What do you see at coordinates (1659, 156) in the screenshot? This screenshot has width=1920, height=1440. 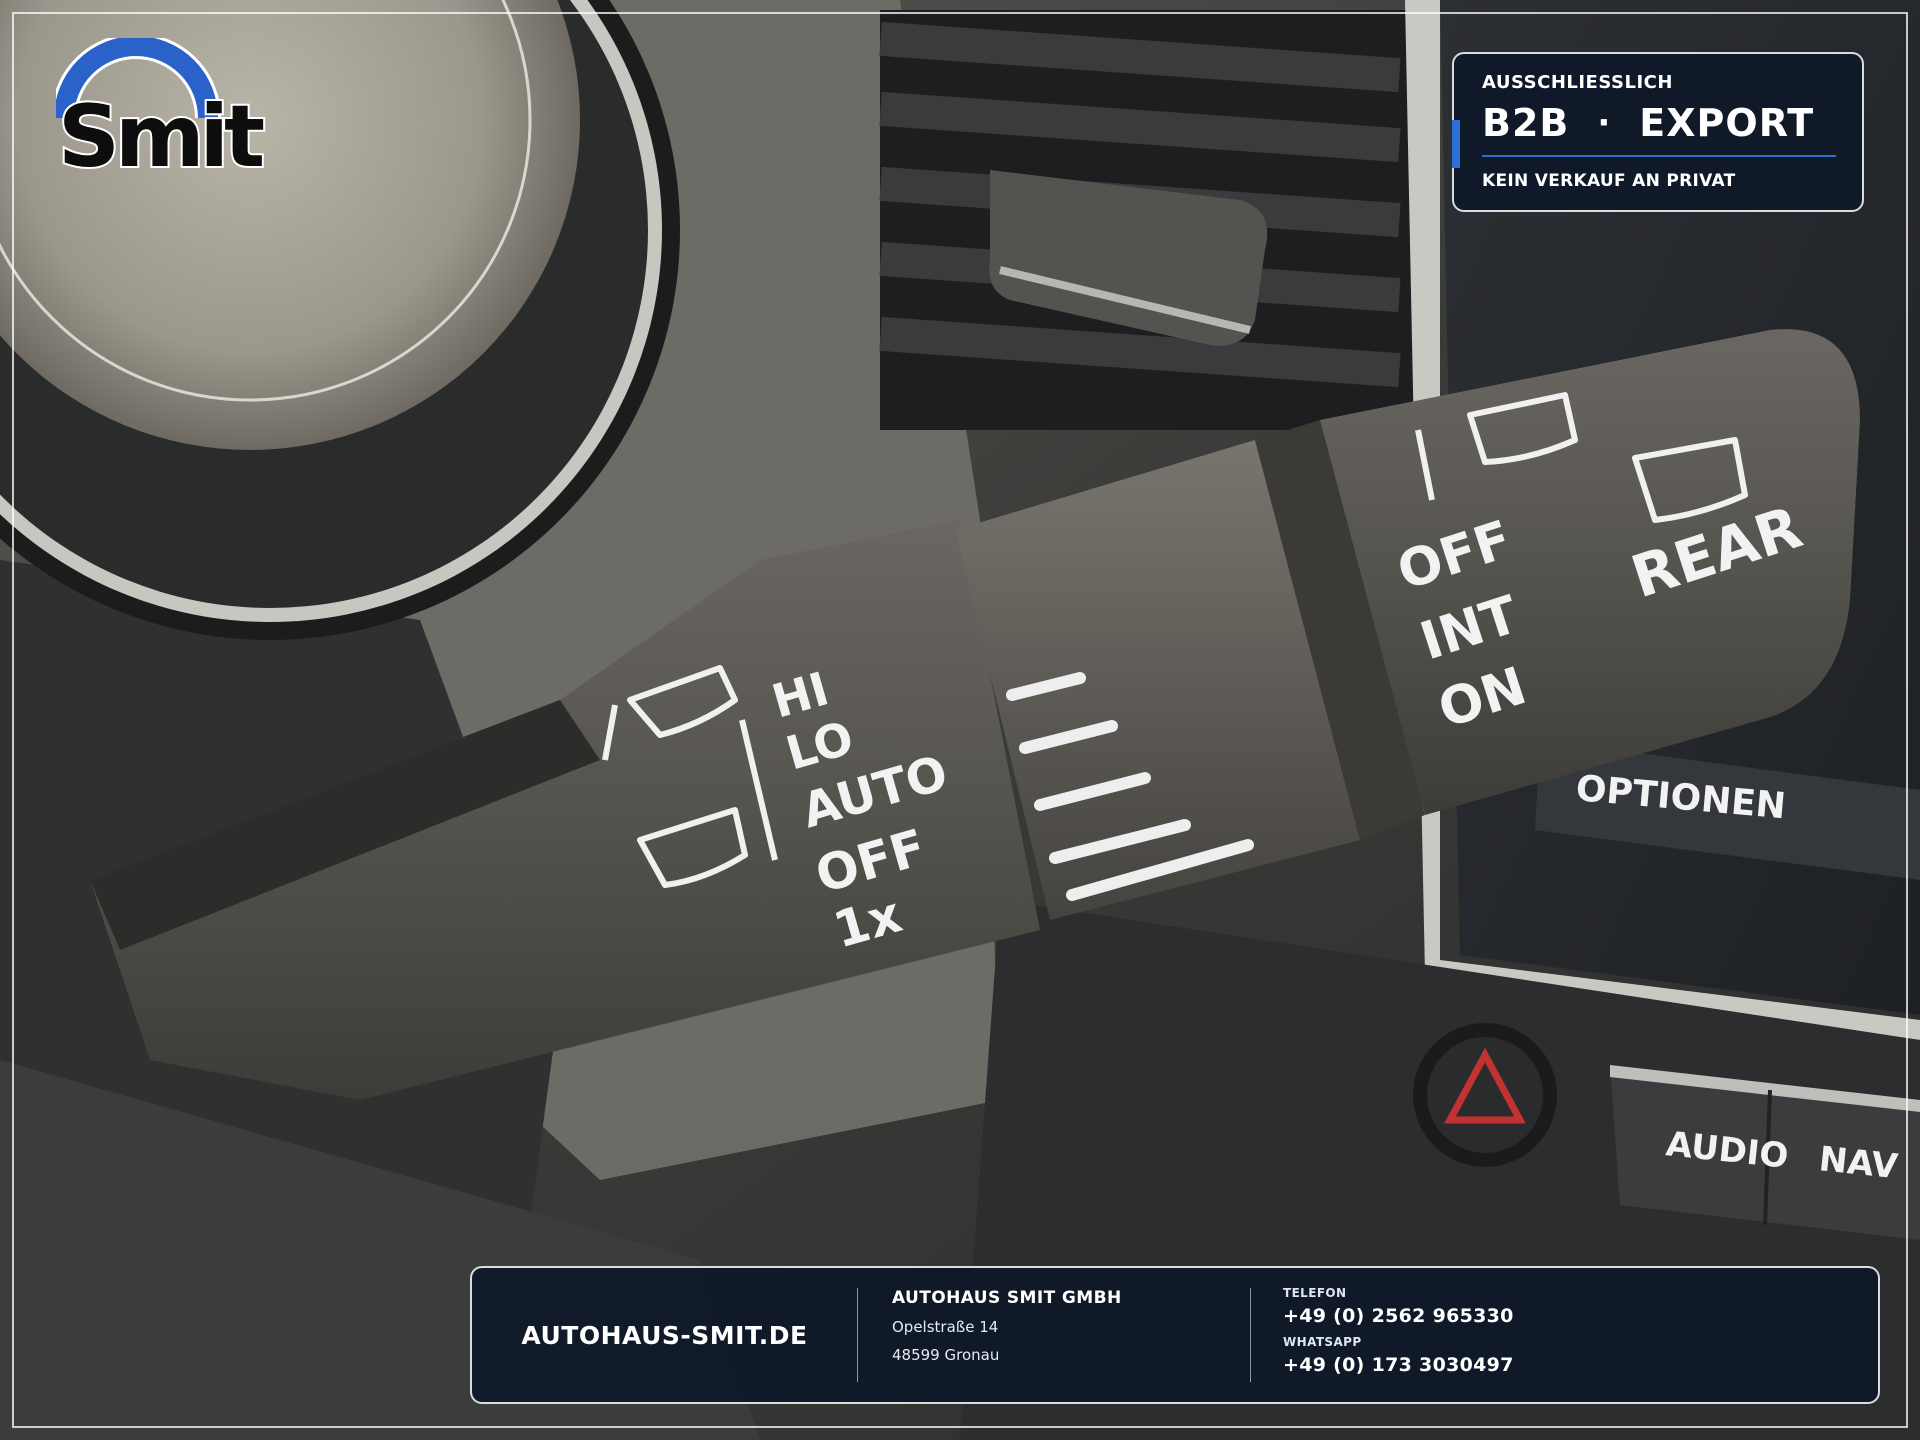 I see `badge-divider` at bounding box center [1659, 156].